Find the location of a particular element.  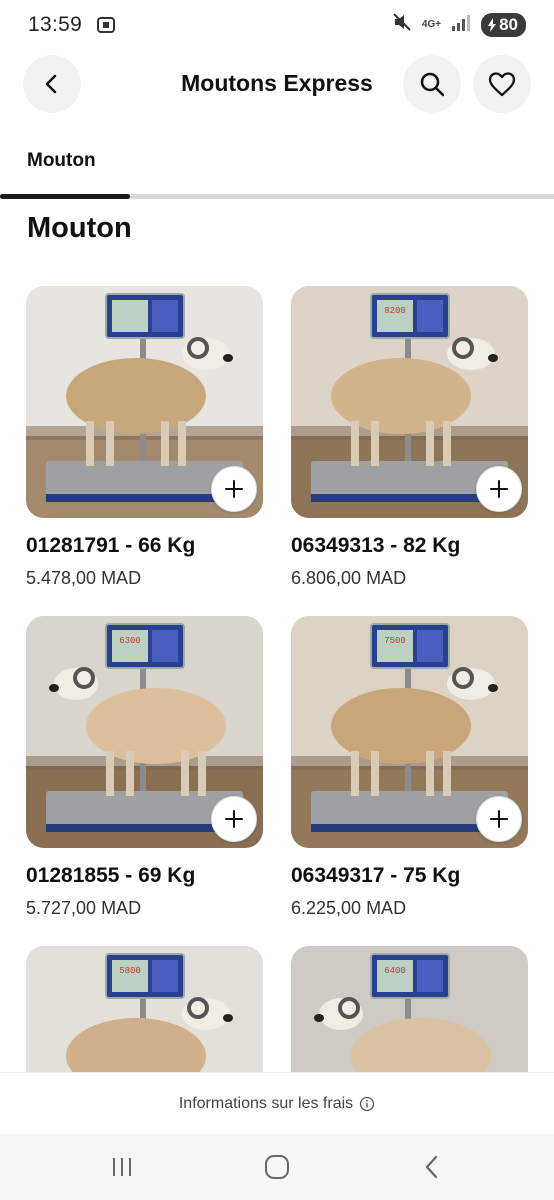

network-type: 4G+ is located at coordinates (431, 24).